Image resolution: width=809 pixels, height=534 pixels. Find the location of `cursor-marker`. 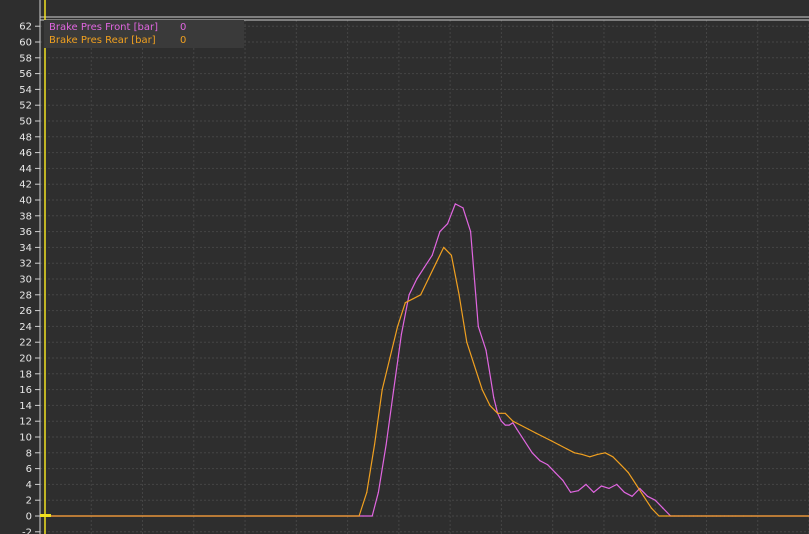

cursor-marker is located at coordinates (45, 515).